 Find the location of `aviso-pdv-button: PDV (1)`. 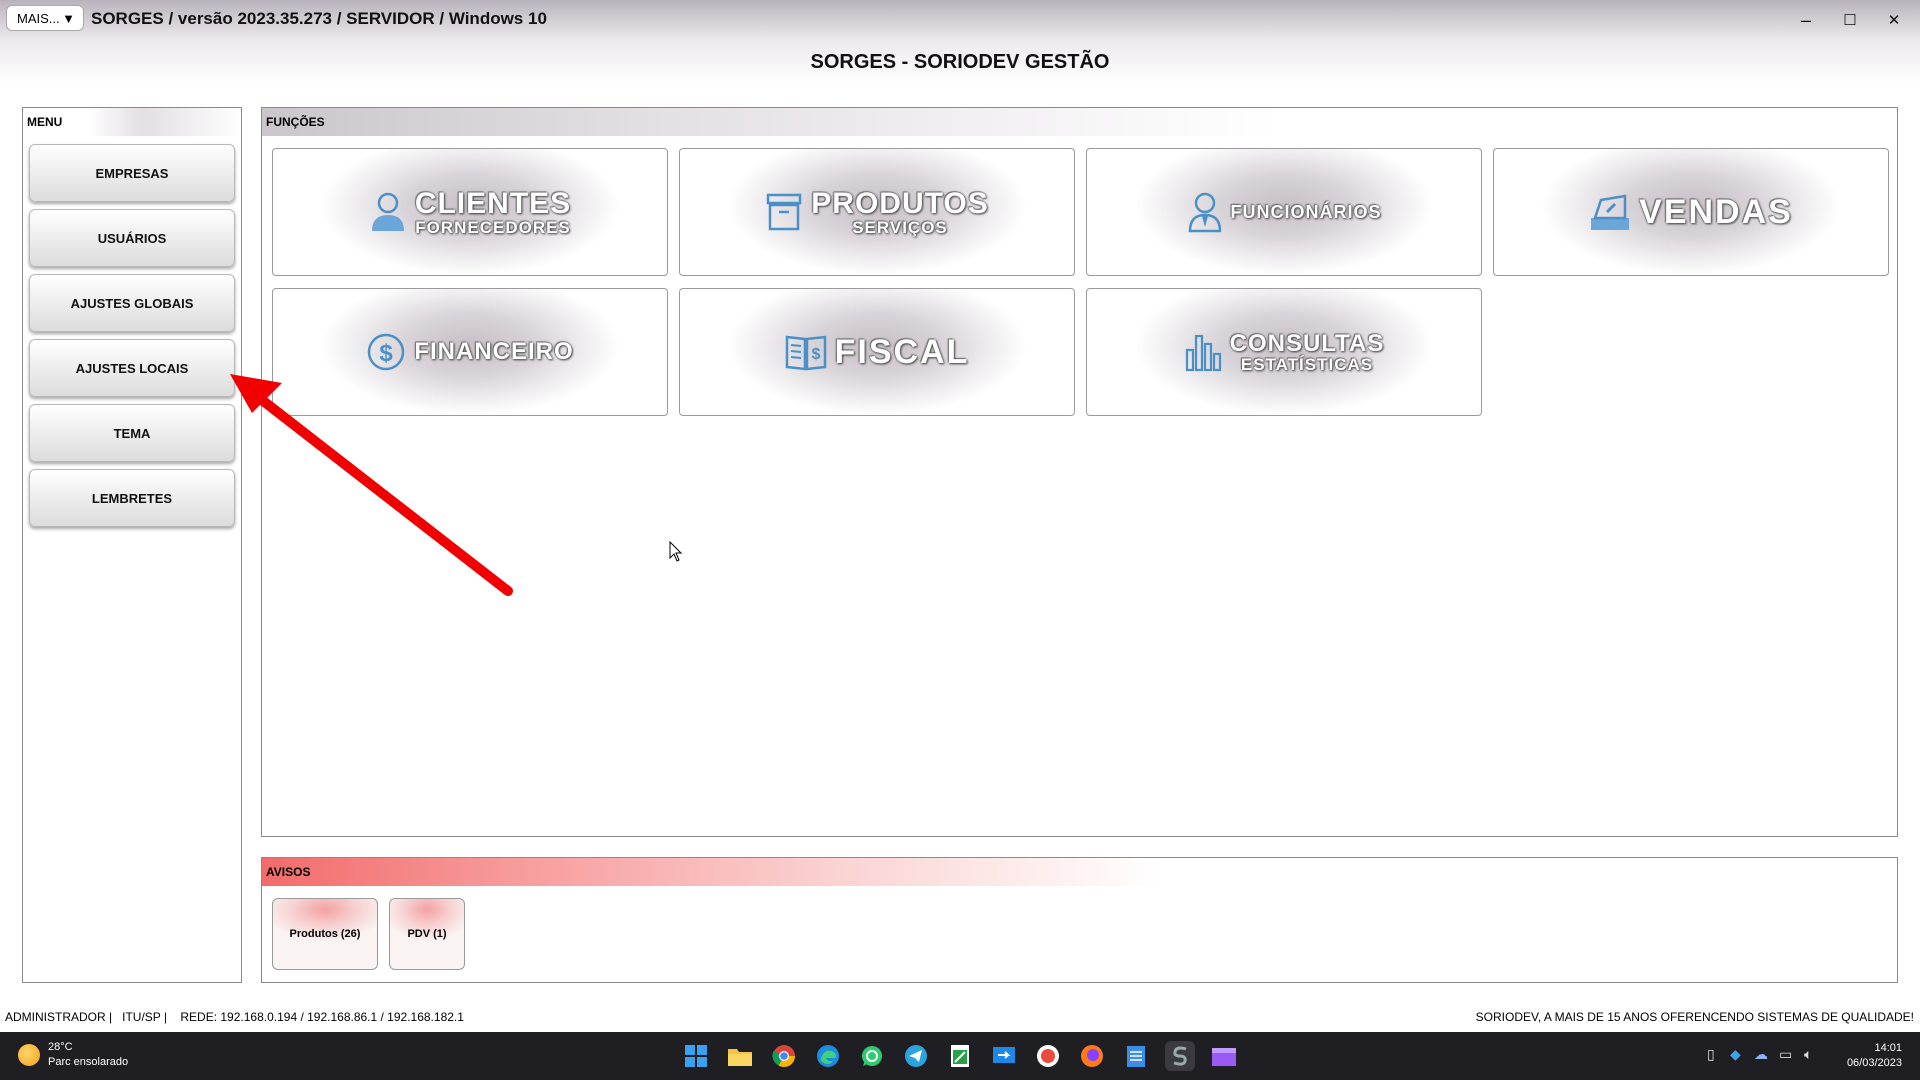

aviso-pdv-button: PDV (1) is located at coordinates (427, 934).